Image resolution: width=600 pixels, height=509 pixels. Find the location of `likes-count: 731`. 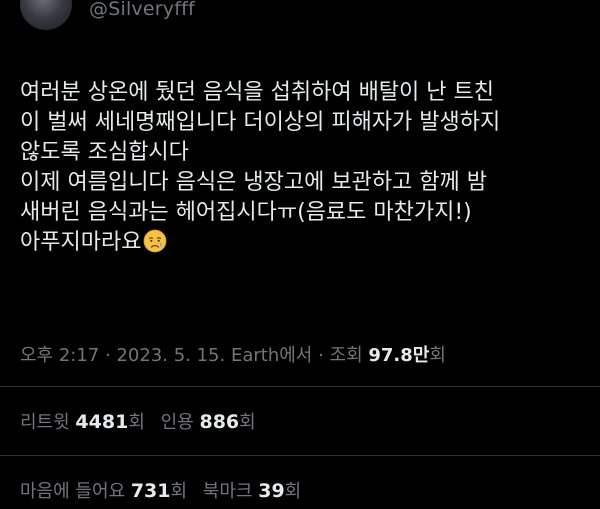

likes-count: 731 is located at coordinates (150, 491).